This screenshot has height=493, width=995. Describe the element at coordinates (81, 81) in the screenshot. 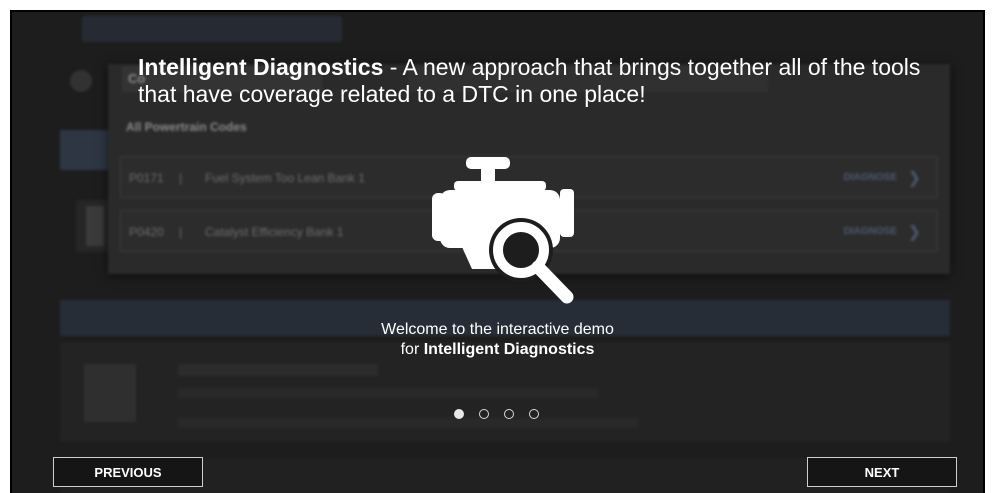

I see `background-icon` at that location.